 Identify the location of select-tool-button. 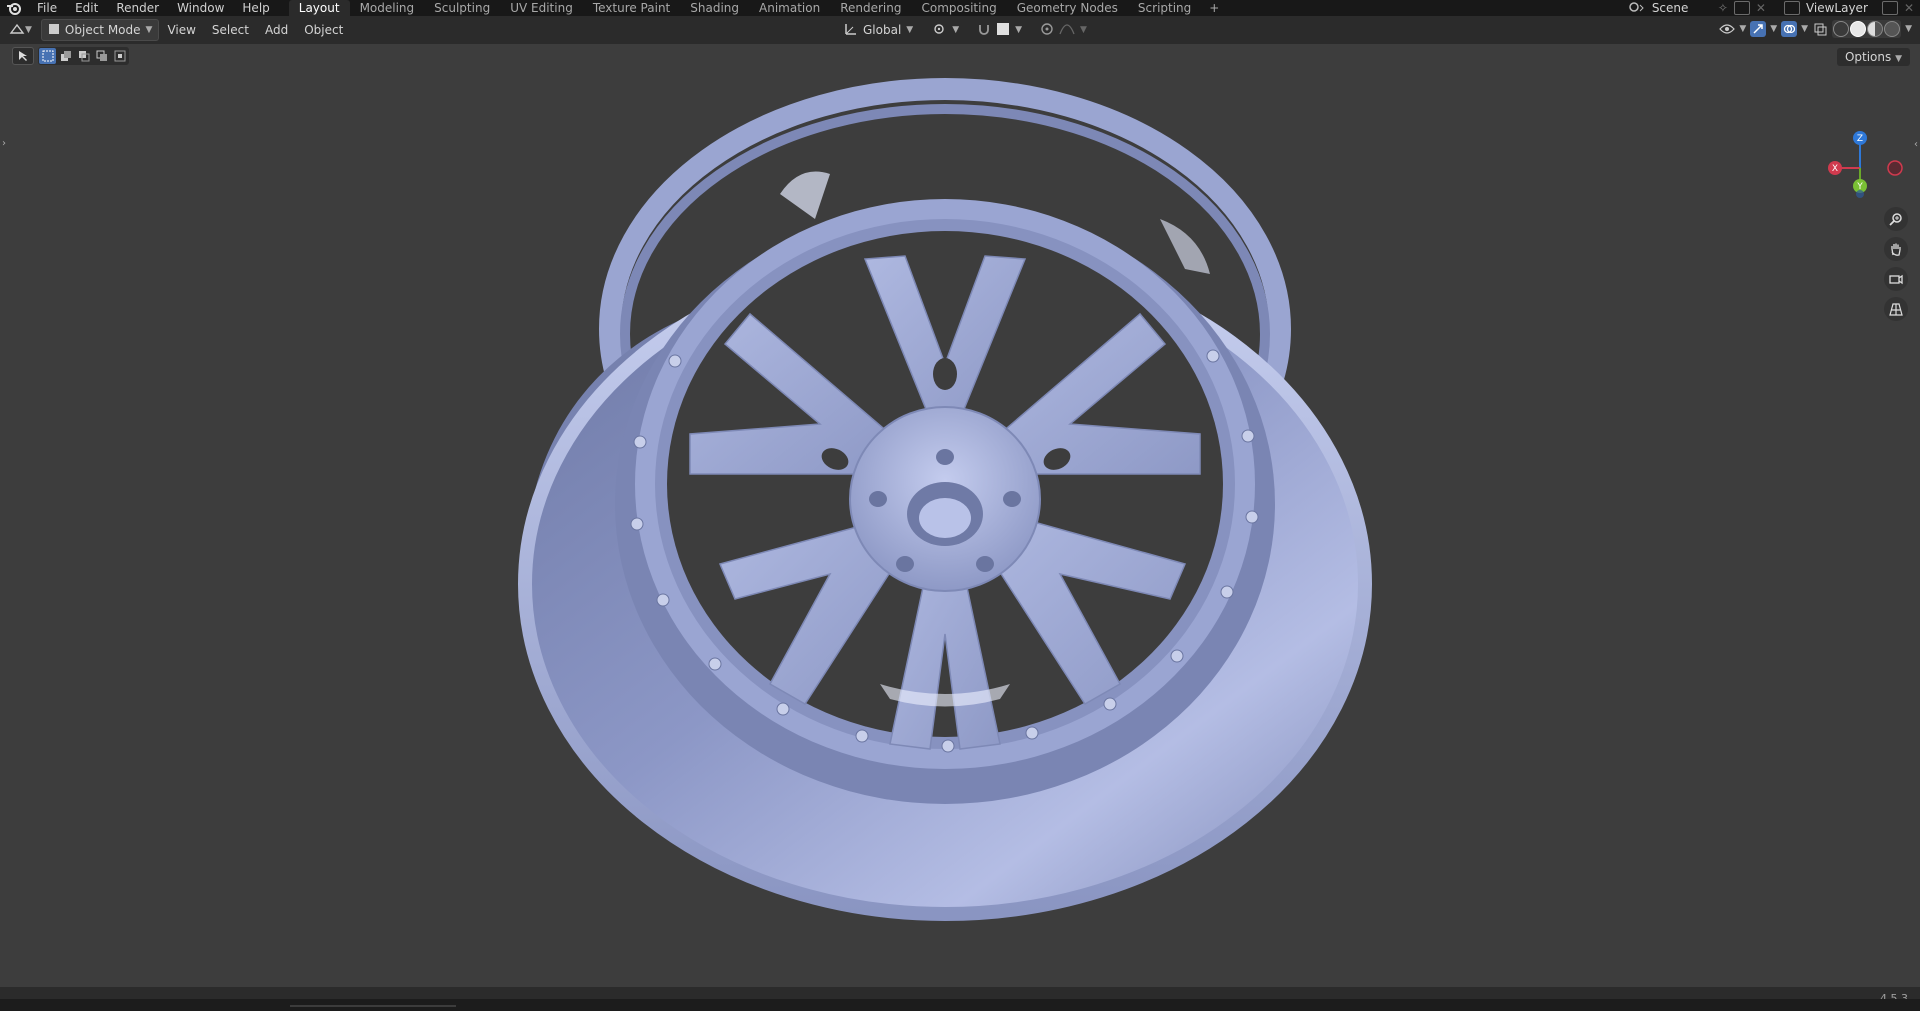
(23, 56).